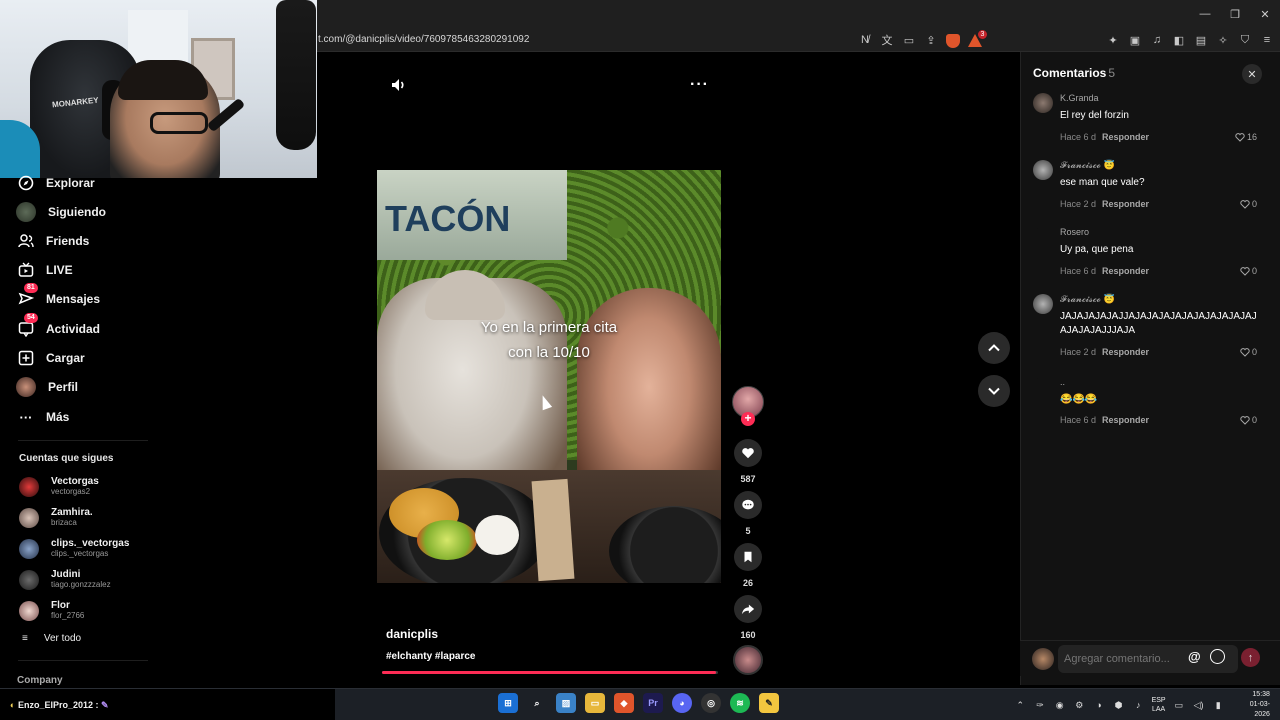 This screenshot has height=720, width=1280. Describe the element at coordinates (1118, 705) in the screenshot. I see `vpn-tray-icon: ⬢` at that location.